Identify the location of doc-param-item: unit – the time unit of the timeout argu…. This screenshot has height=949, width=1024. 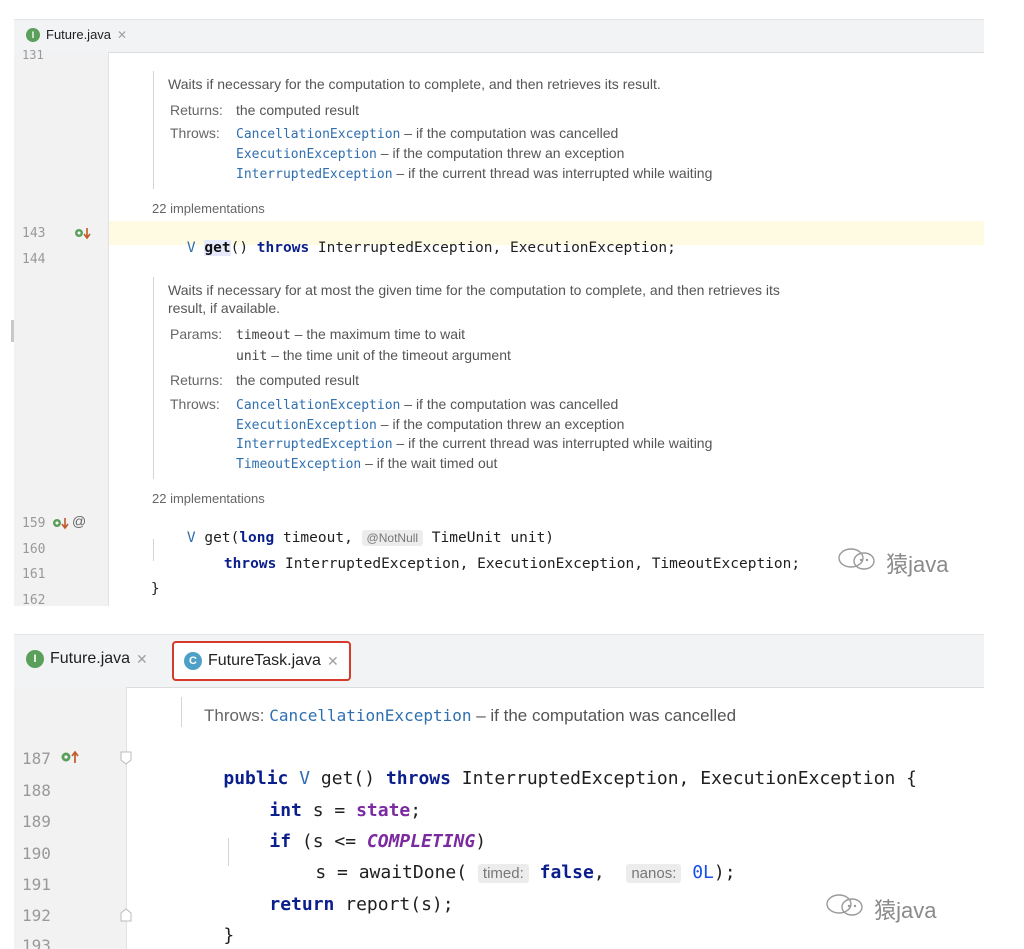
(373, 355).